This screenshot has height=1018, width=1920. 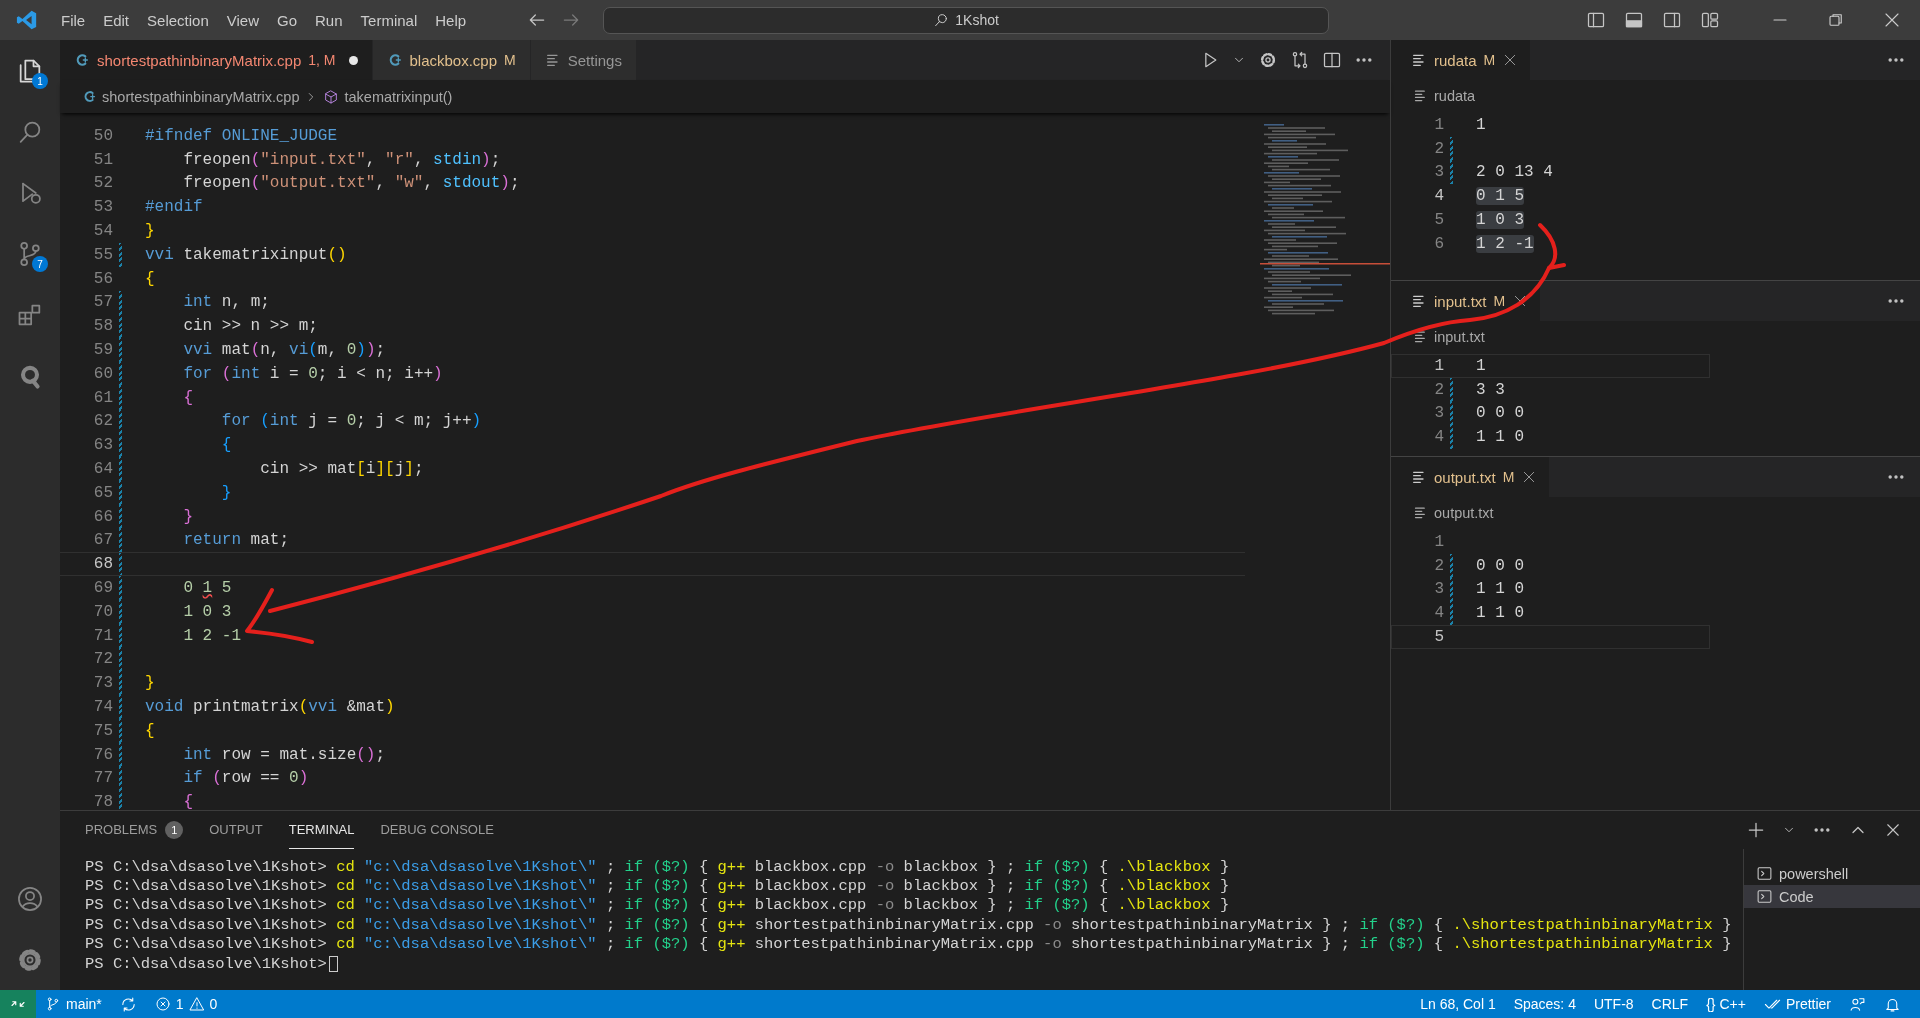 I want to click on terminal-list-item: powershell, so click(x=1832, y=873).